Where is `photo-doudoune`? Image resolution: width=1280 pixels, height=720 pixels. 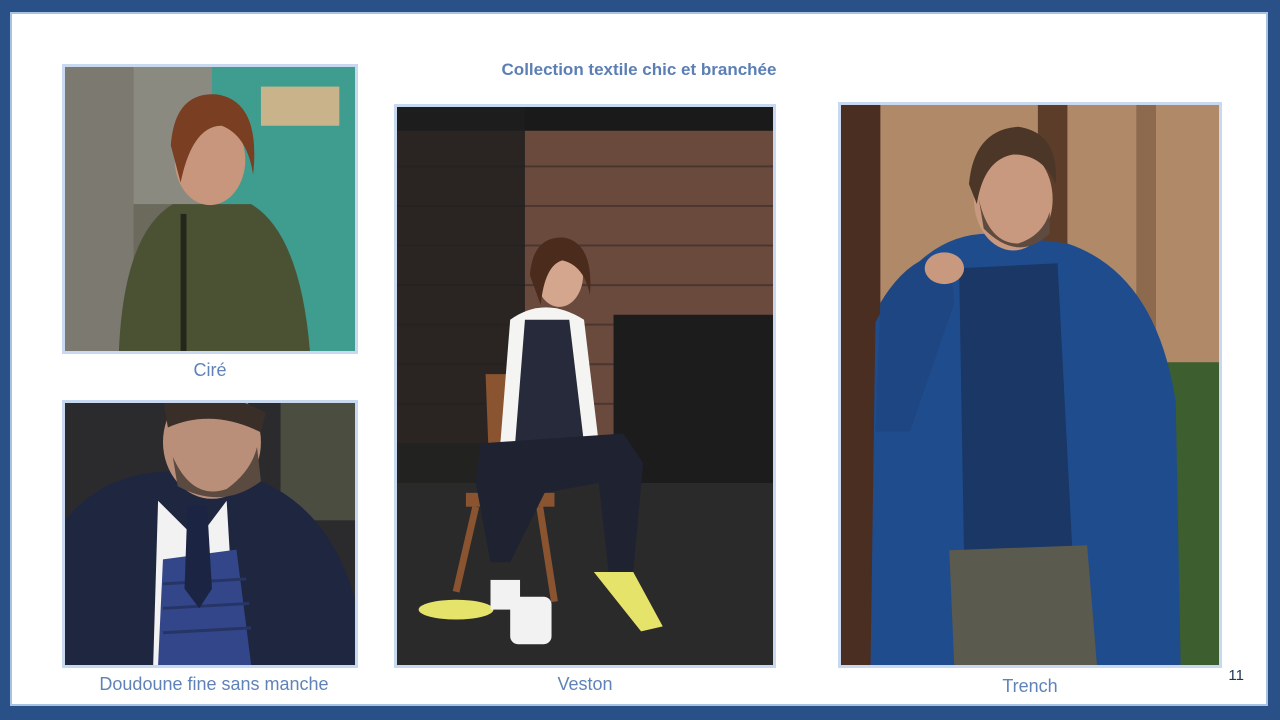 photo-doudoune is located at coordinates (210, 534).